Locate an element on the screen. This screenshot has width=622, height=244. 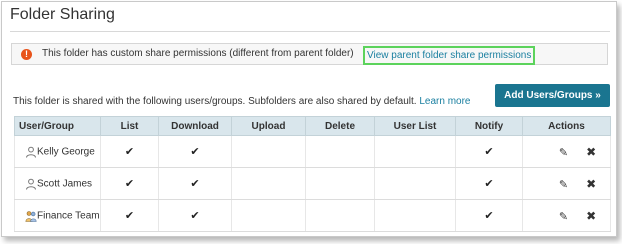
column-header-notify: Notify is located at coordinates (489, 126).